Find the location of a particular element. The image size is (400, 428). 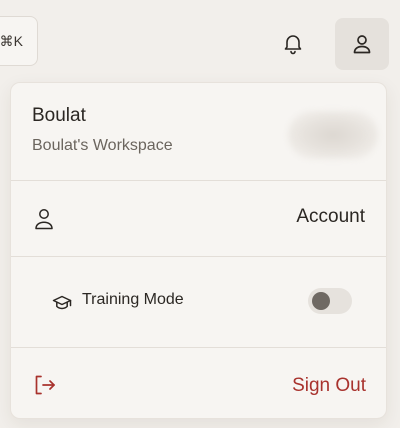

user-menu-button is located at coordinates (362, 44).